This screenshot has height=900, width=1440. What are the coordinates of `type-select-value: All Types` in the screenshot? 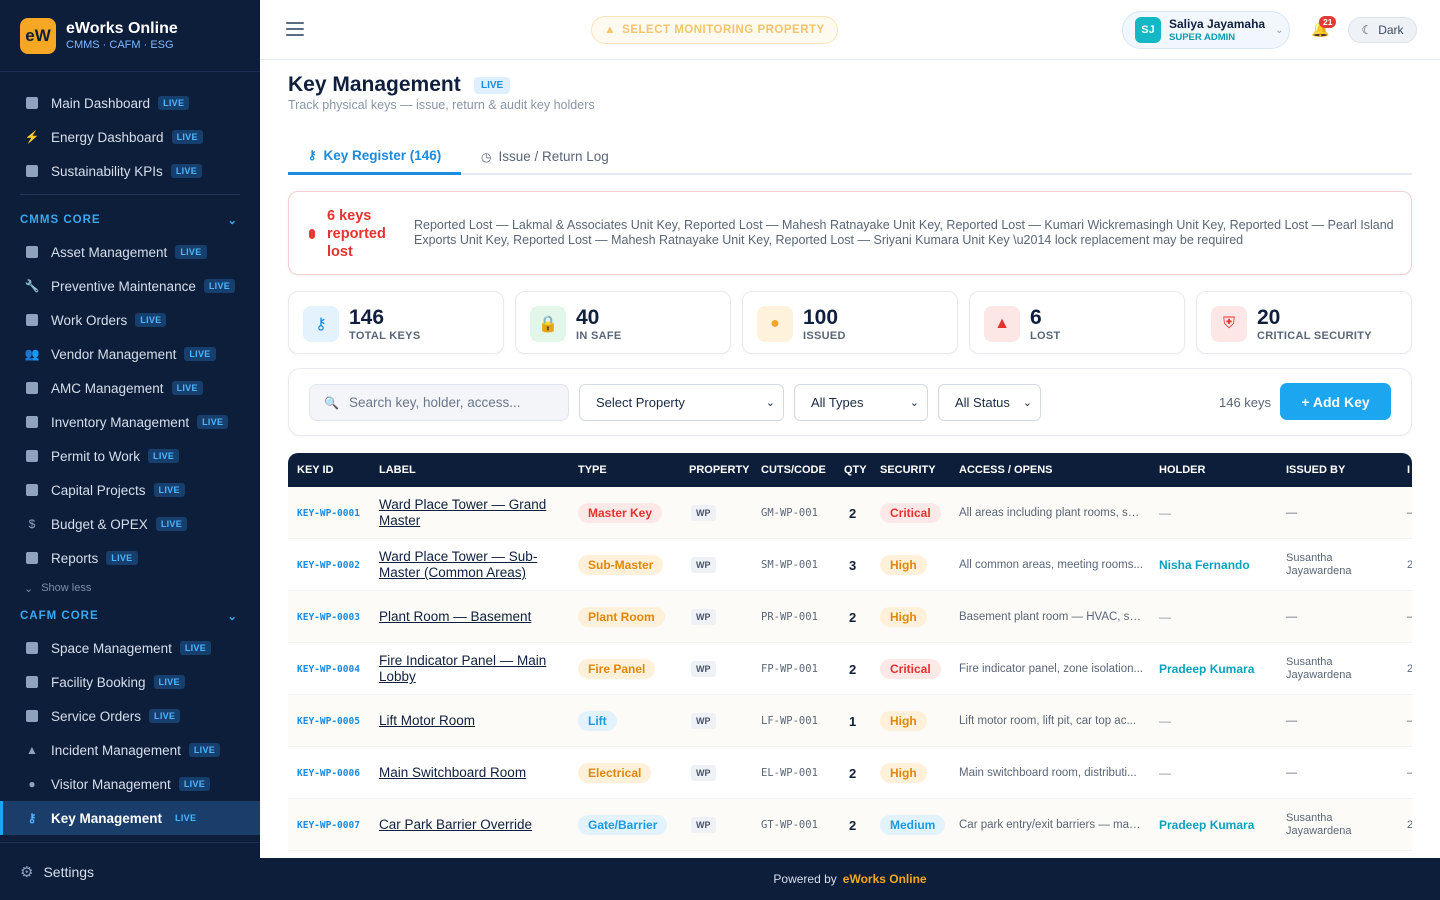 It's located at (837, 402).